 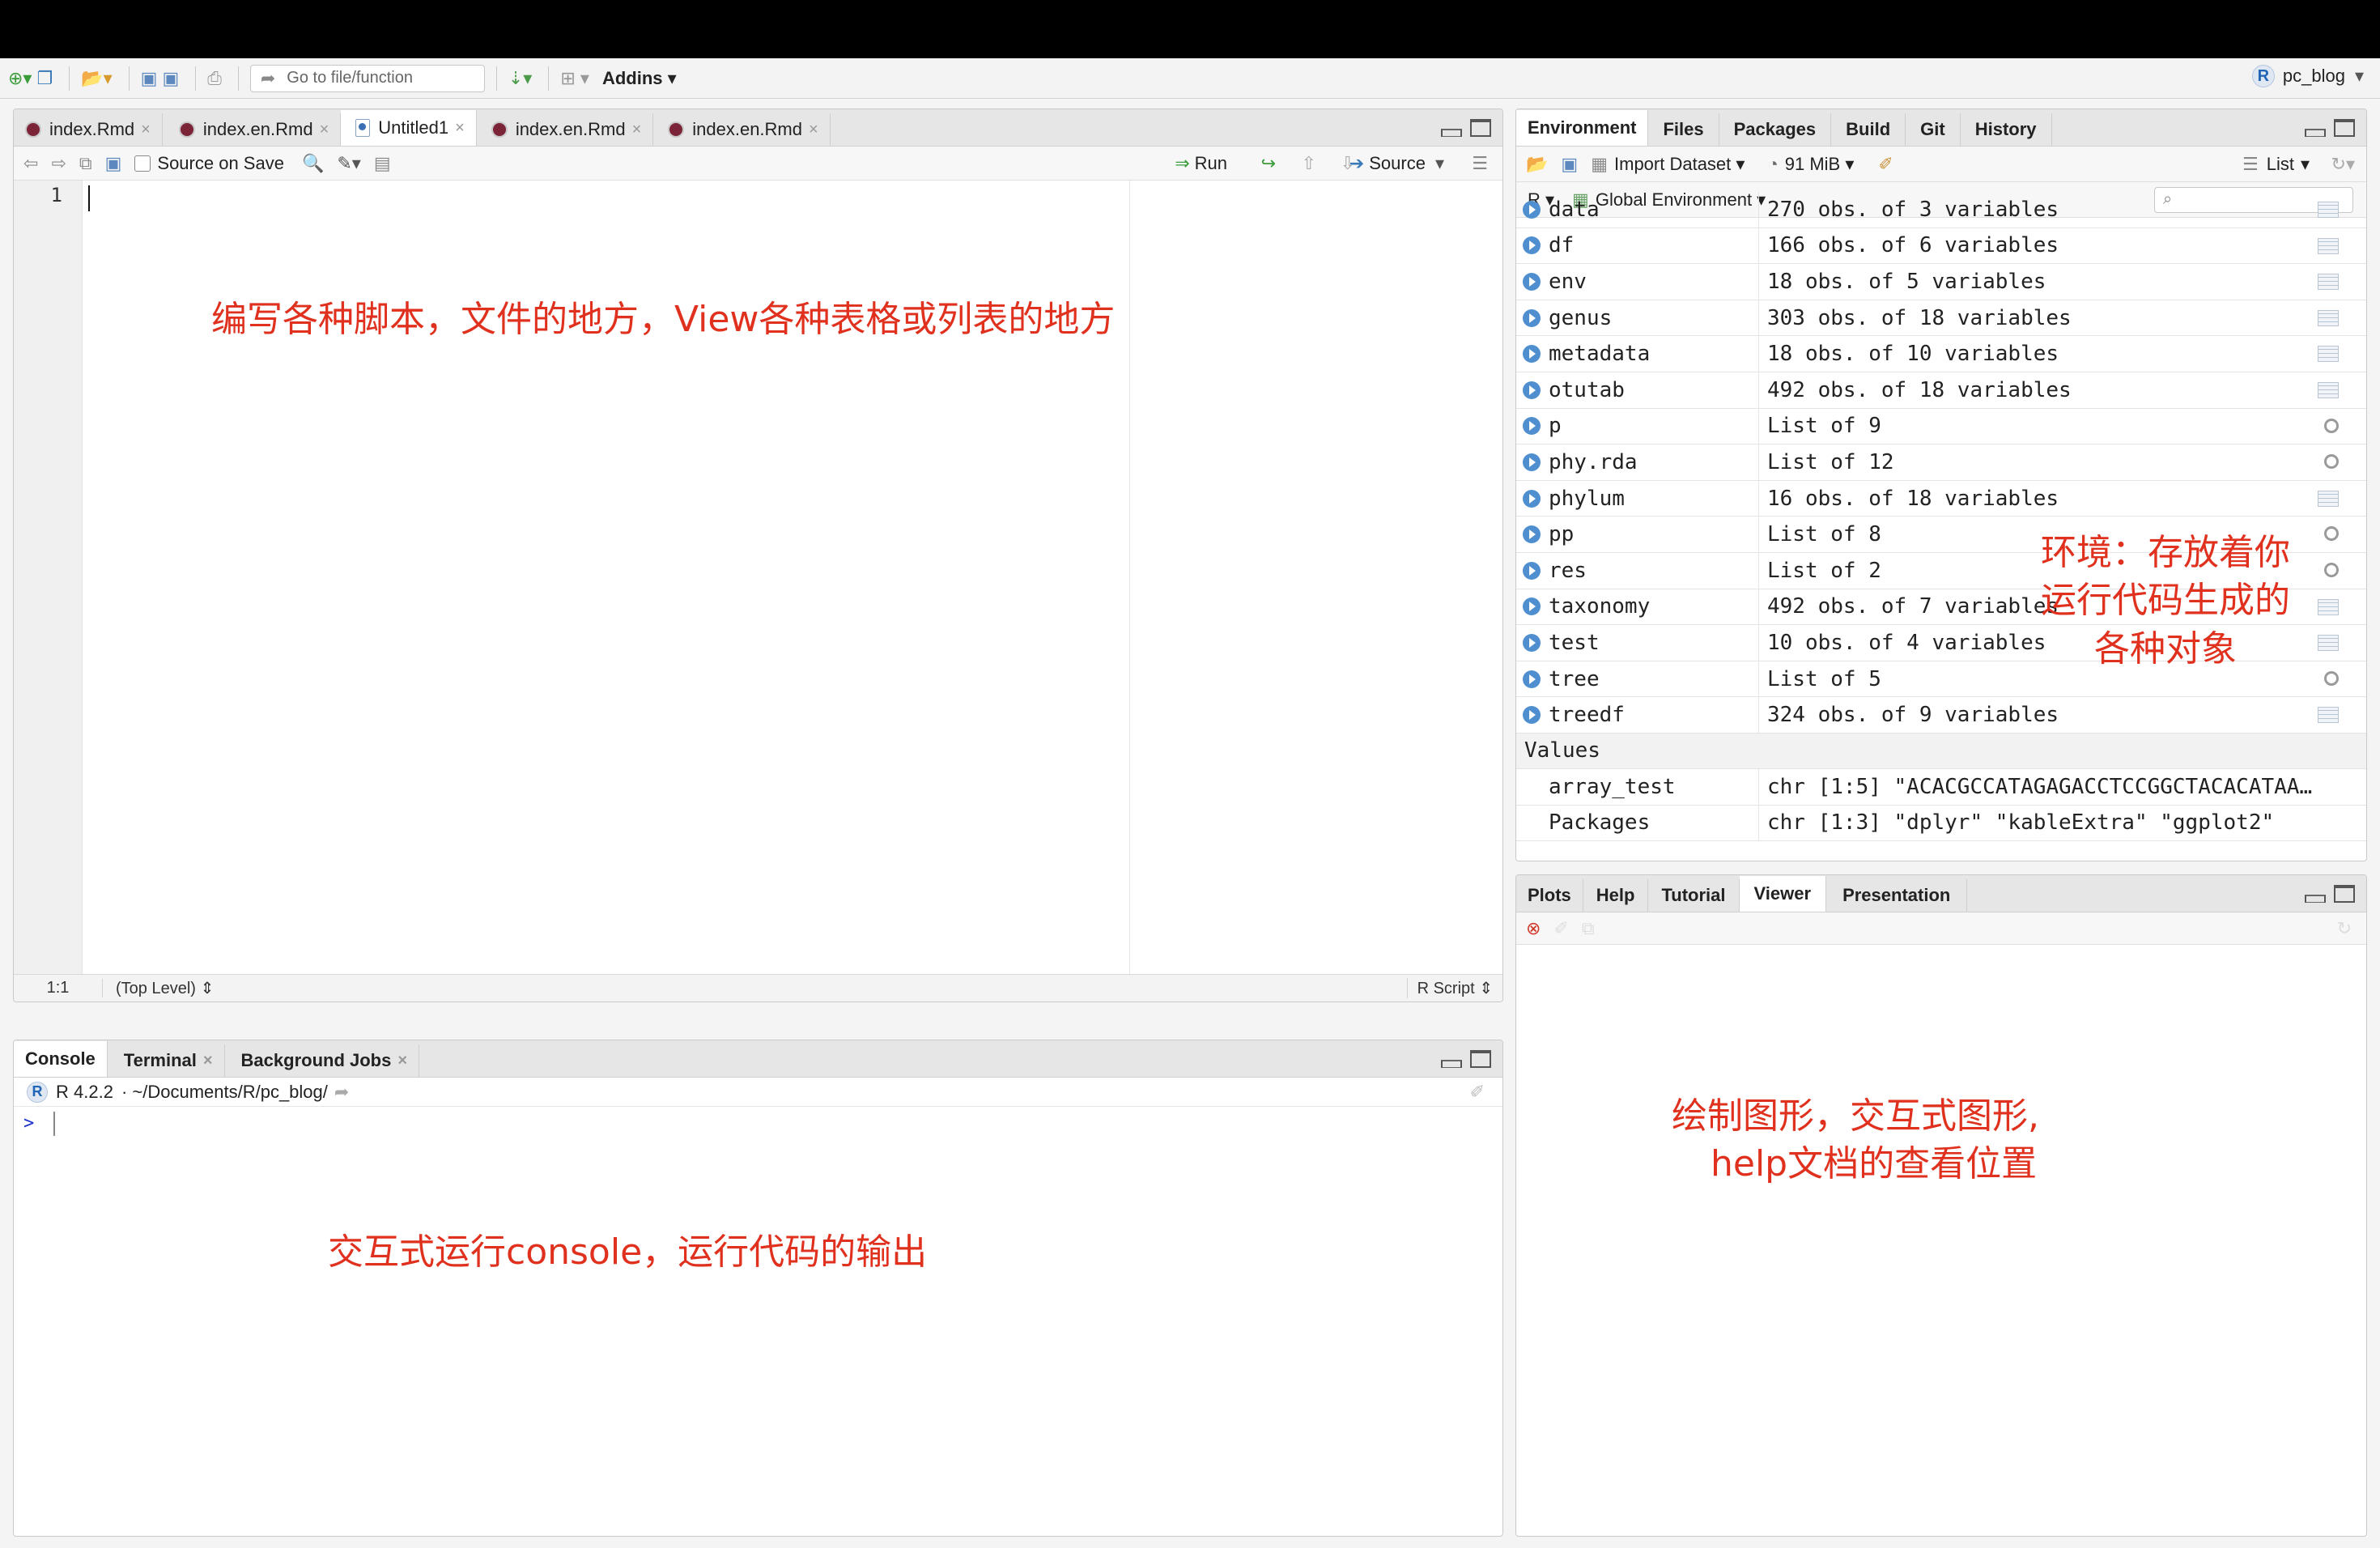 What do you see at coordinates (1941, 391) in the screenshot?
I see `environment-row: otutab 492 obs. of 18 variables` at bounding box center [1941, 391].